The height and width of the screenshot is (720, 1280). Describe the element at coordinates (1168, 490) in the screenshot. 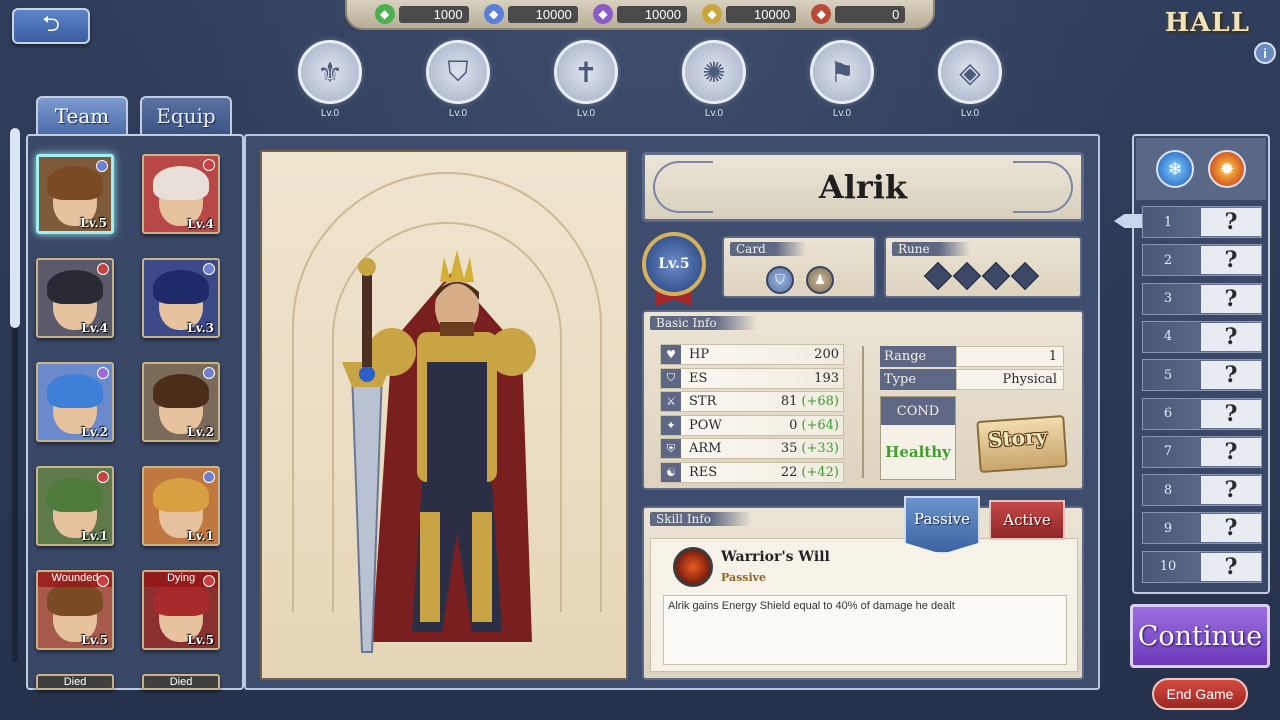

I see `slot-number: 8` at that location.